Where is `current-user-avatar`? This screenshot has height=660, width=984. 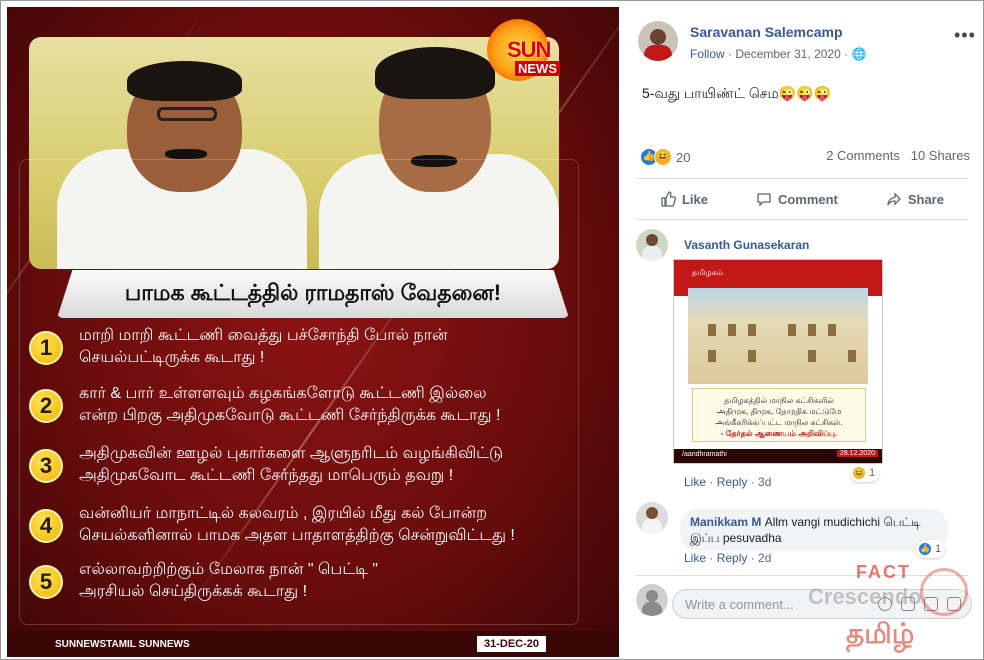
current-user-avatar is located at coordinates (652, 600).